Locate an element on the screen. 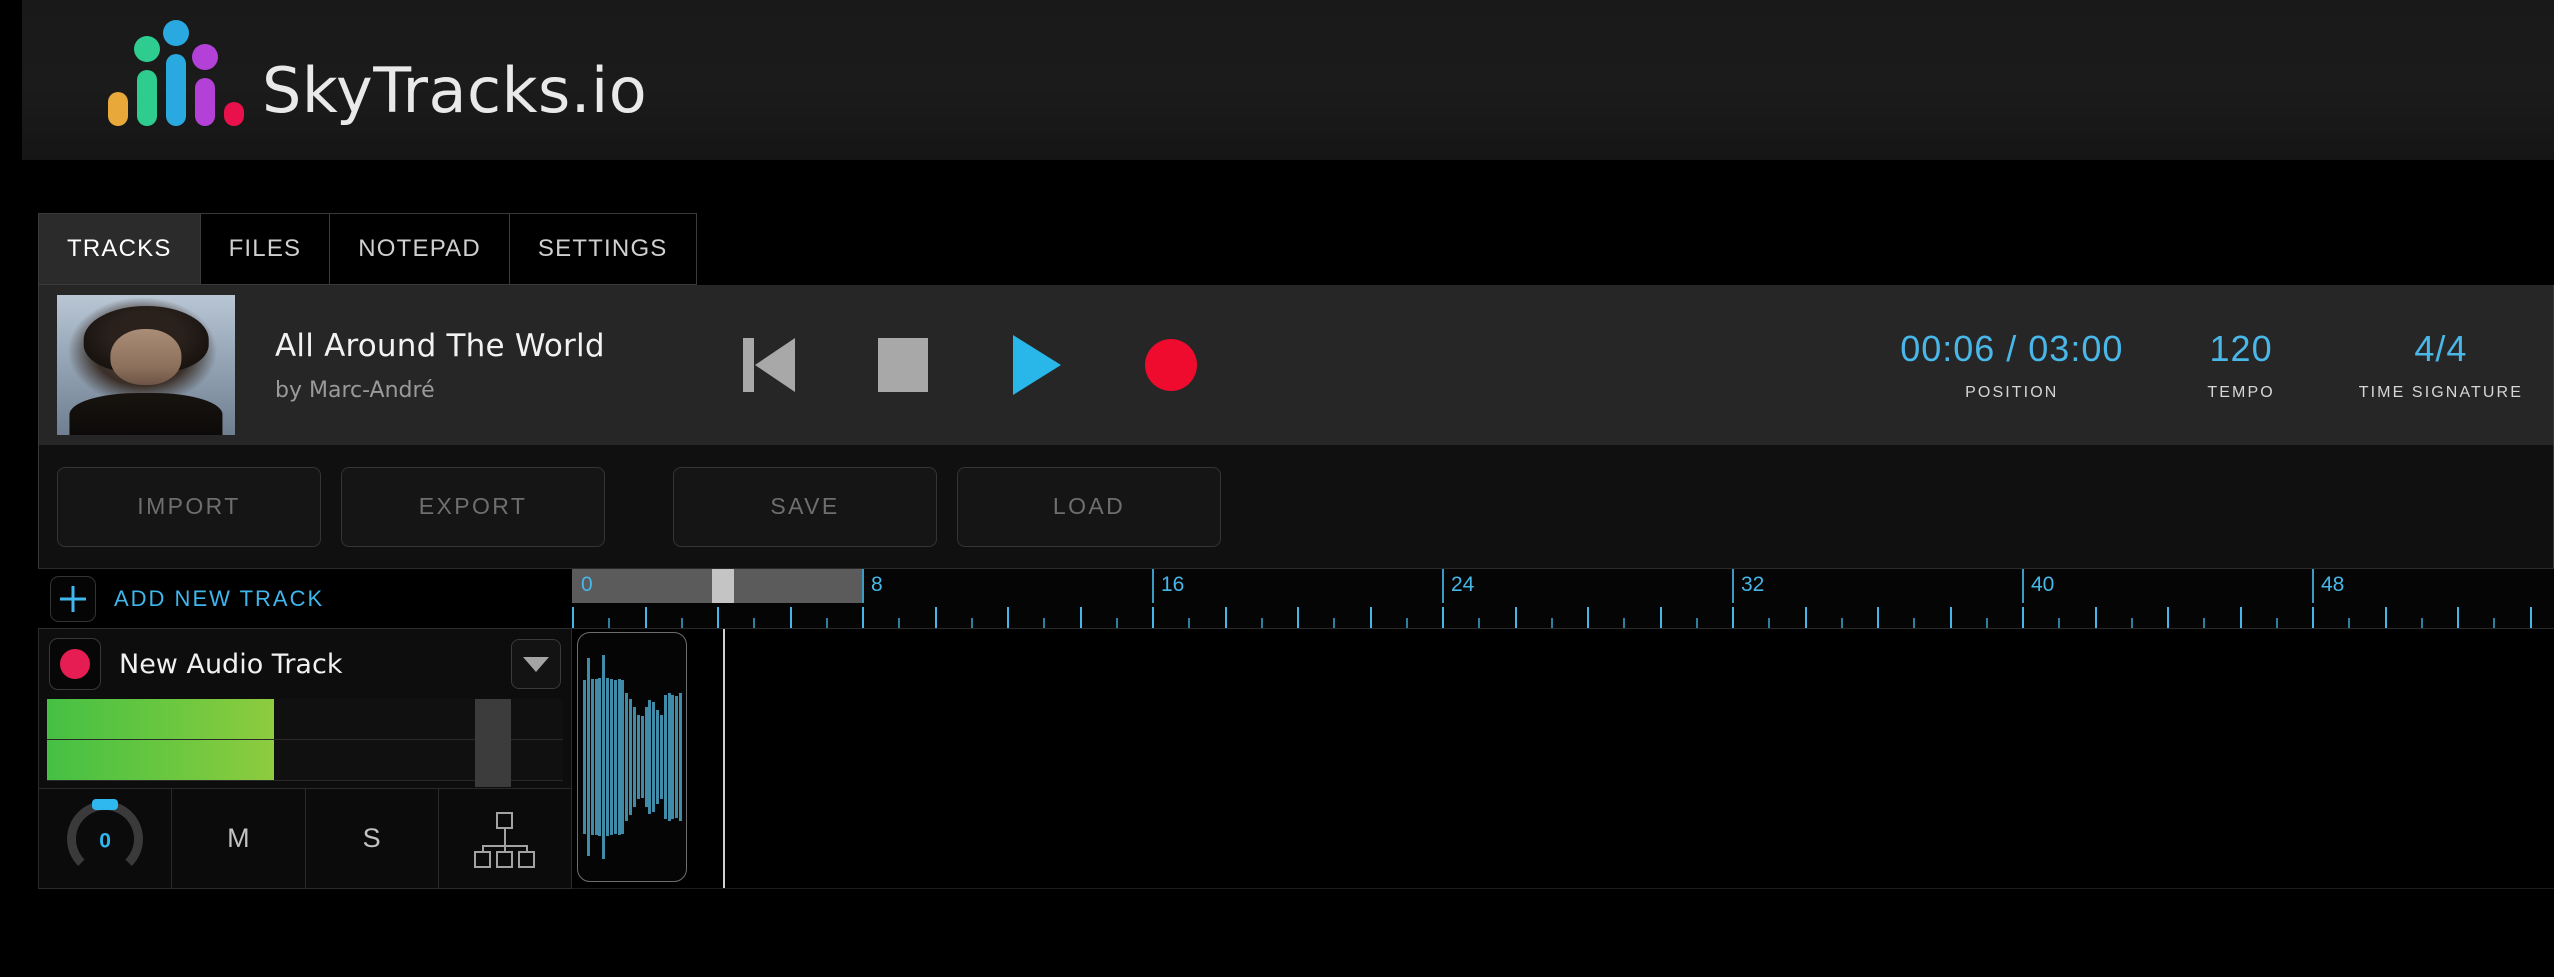 This screenshot has width=2554, height=977. ruler-ticks is located at coordinates (1563, 616).